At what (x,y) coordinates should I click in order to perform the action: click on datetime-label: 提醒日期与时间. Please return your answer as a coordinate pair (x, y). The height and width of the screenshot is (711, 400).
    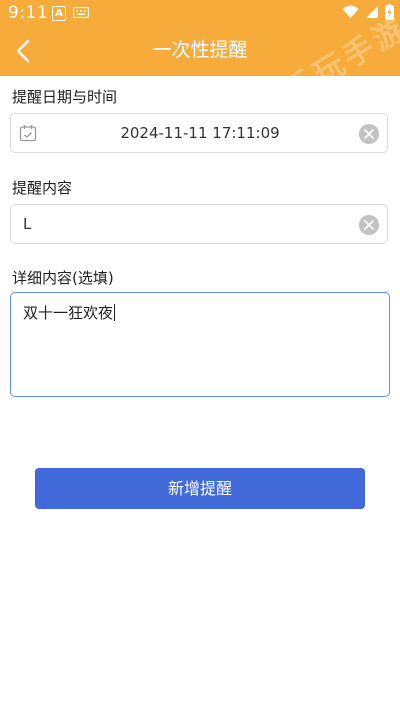
    Looking at the image, I should click on (65, 97).